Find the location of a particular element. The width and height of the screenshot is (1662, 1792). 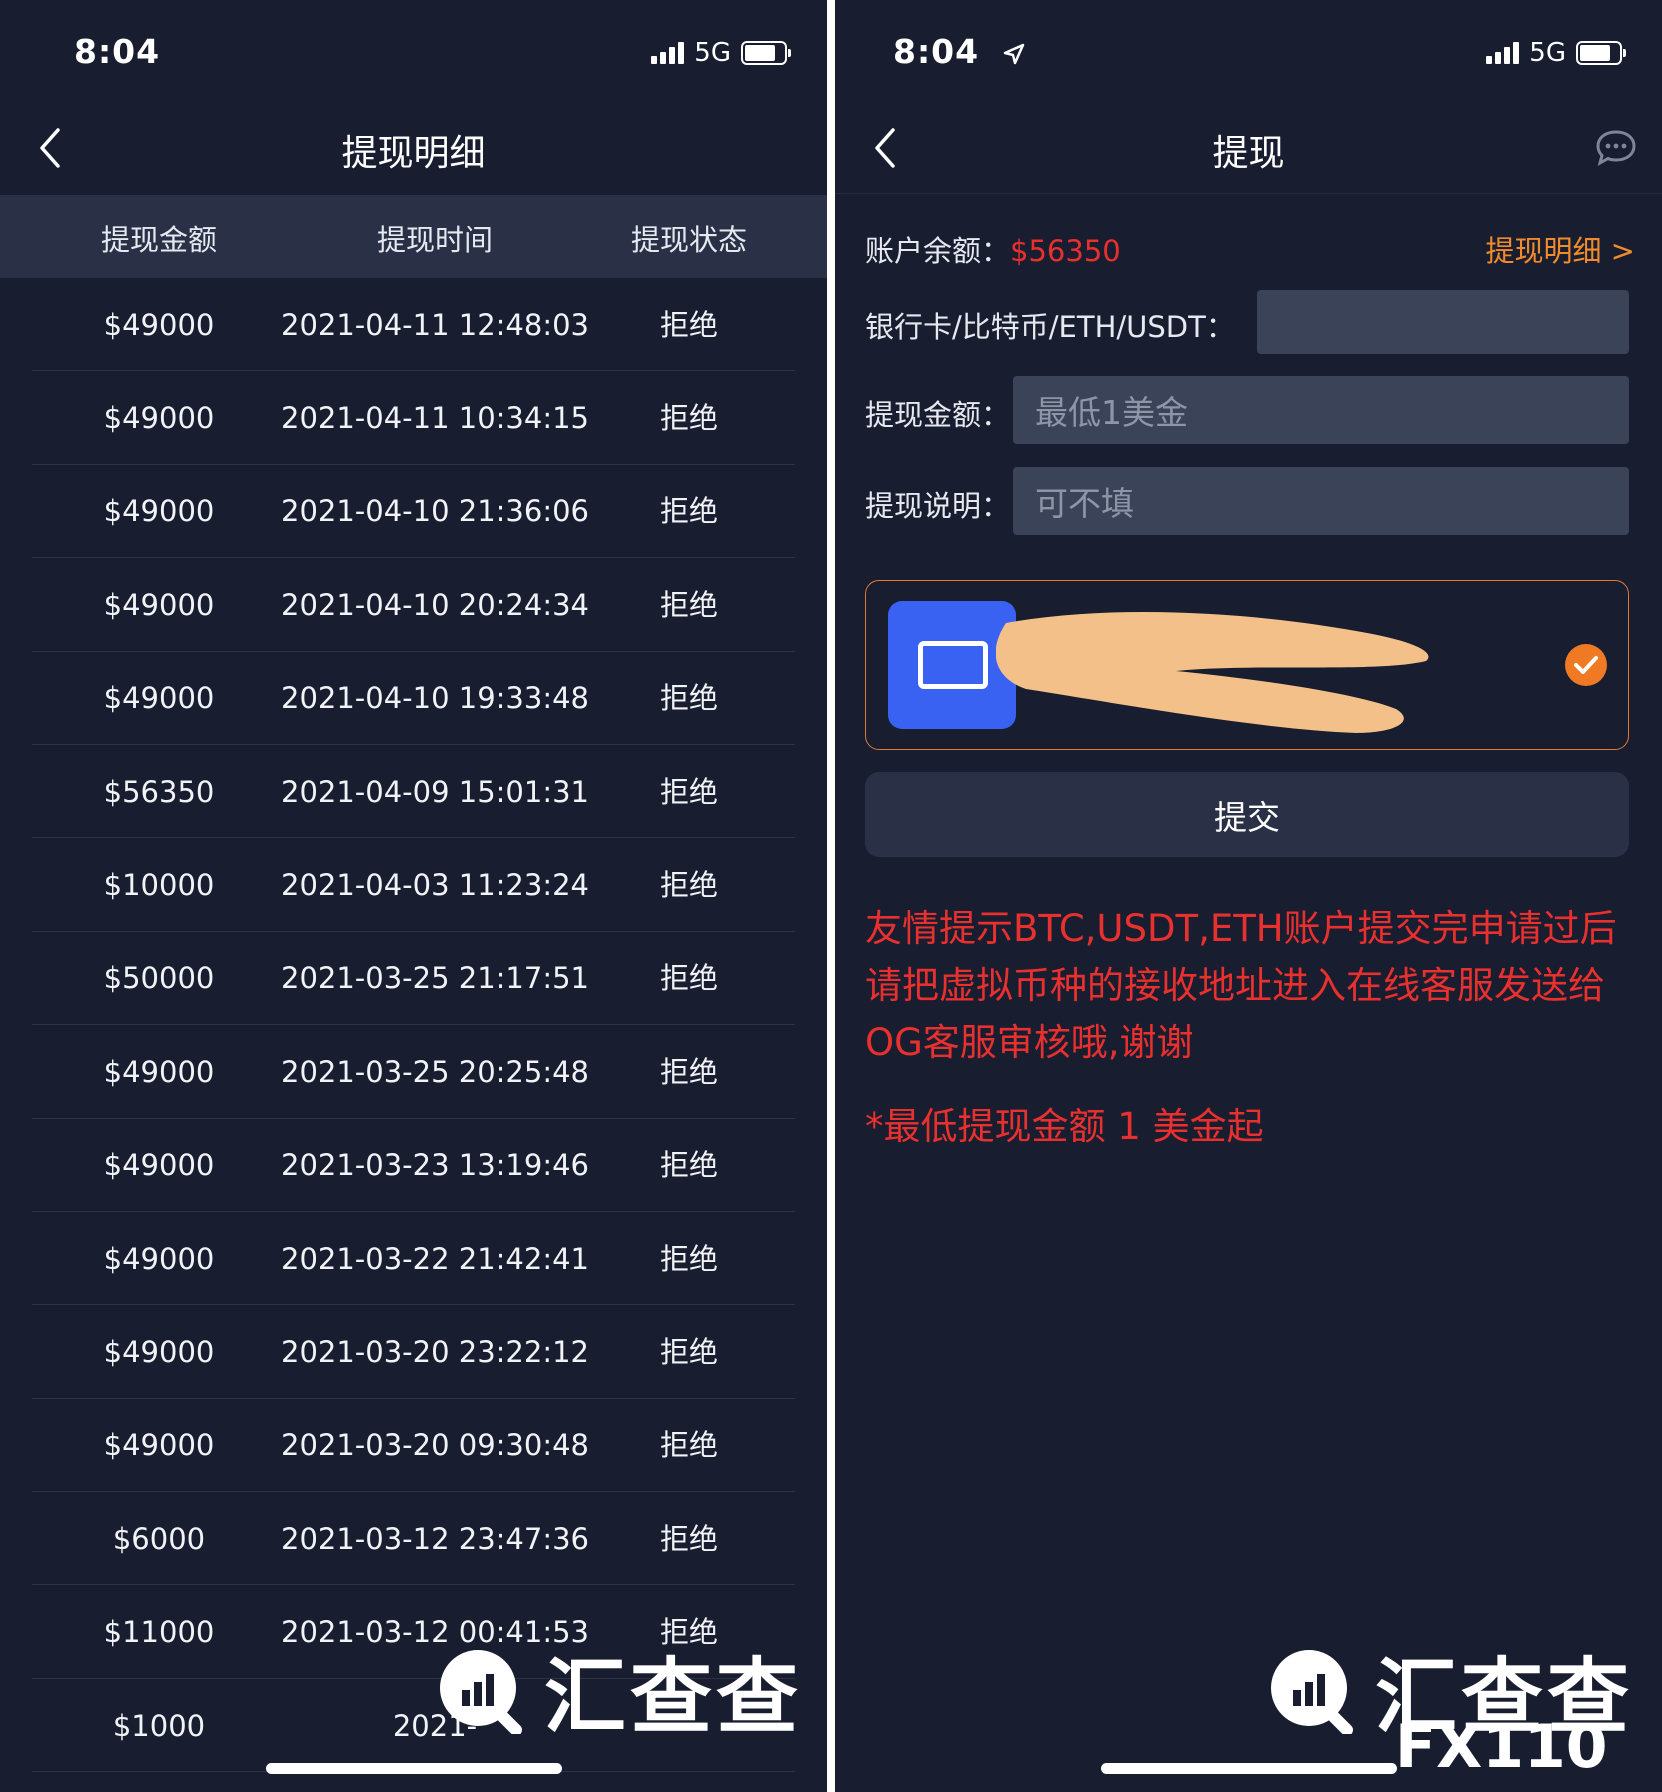

cell-time: 2021-03-12 23:47:36 is located at coordinates (435, 1538).